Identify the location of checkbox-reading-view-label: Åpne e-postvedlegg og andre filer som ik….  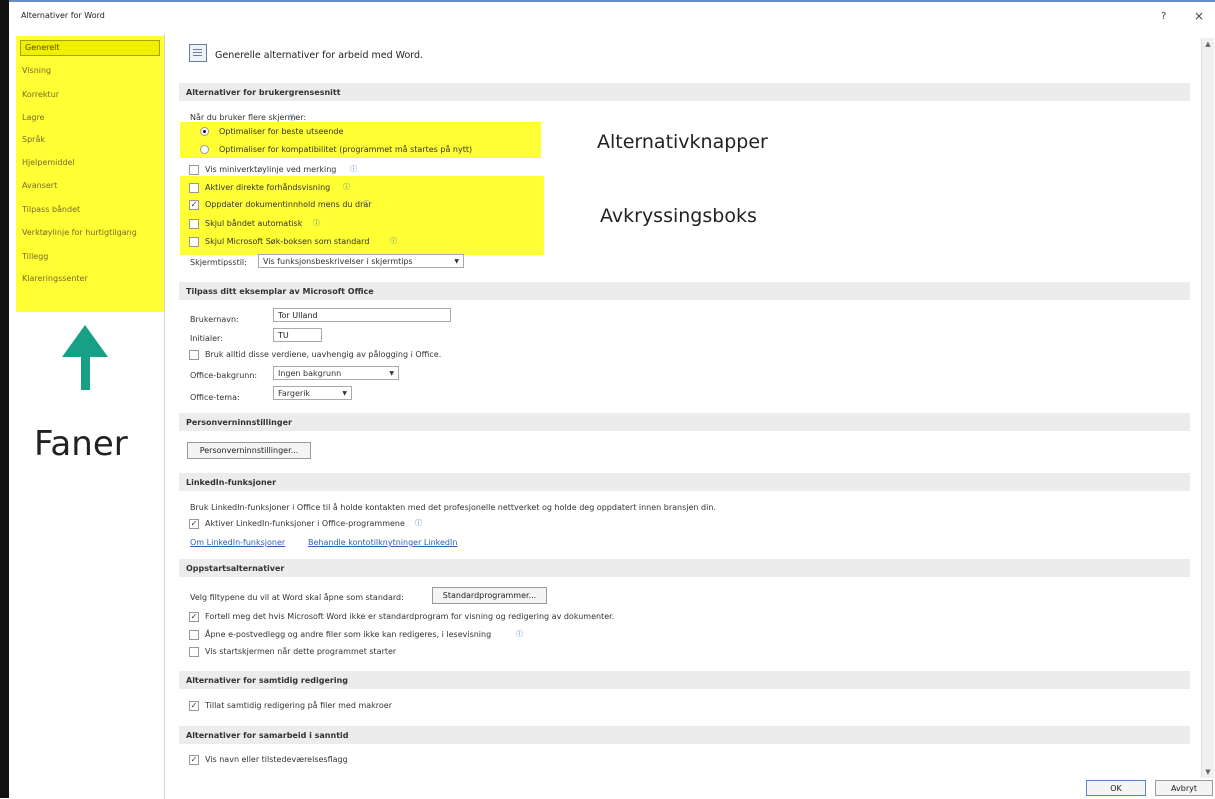
(348, 634).